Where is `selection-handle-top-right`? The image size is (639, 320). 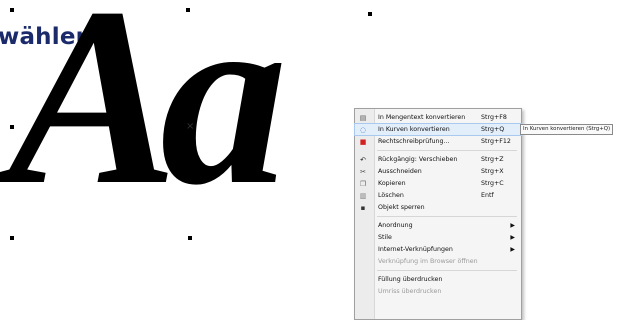
selection-handle-top-right is located at coordinates (370, 14).